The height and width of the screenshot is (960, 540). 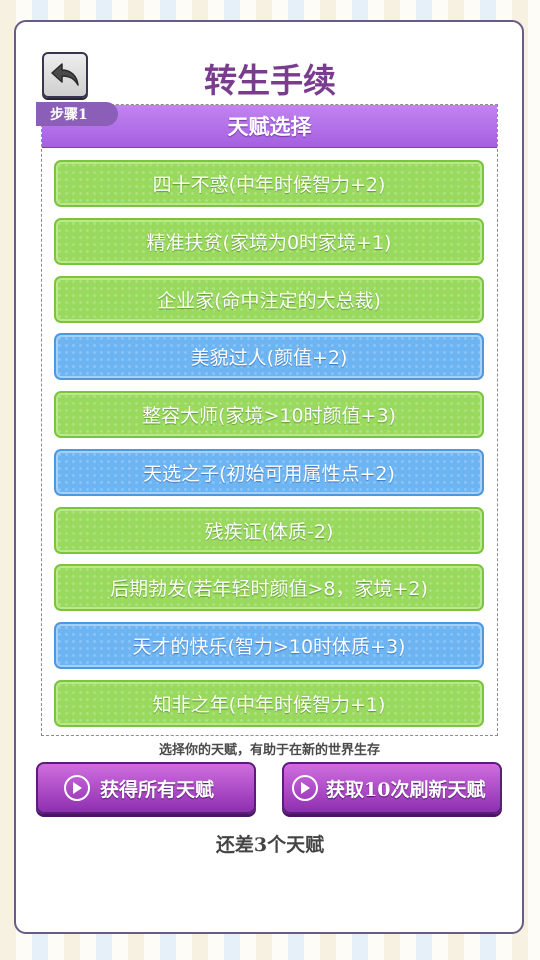 I want to click on talent-label: 天选之子(初始可用属性点+2), so click(x=269, y=474).